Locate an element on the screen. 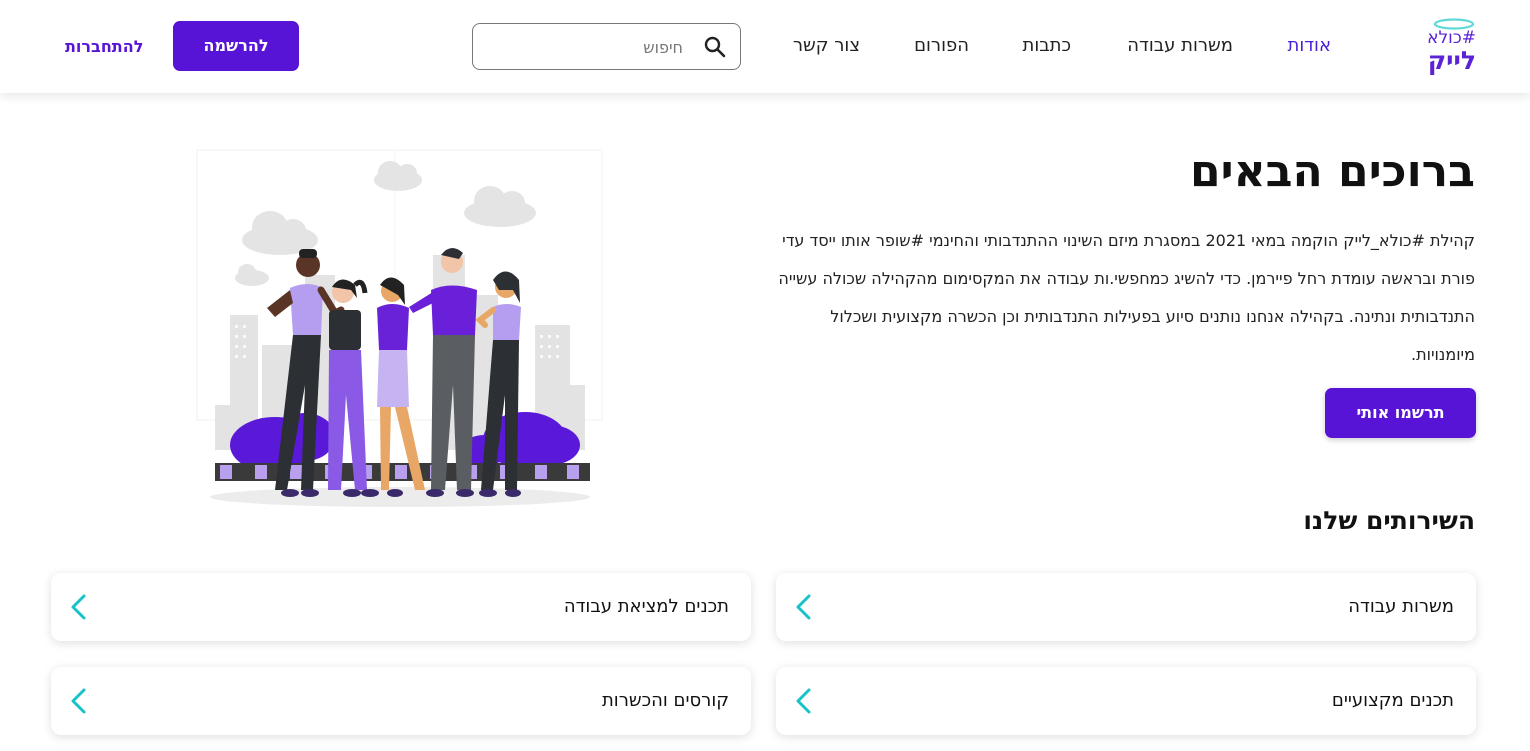 This screenshot has height=751, width=1530. service-card-jobs: משרות עבודה is located at coordinates (1126, 607).